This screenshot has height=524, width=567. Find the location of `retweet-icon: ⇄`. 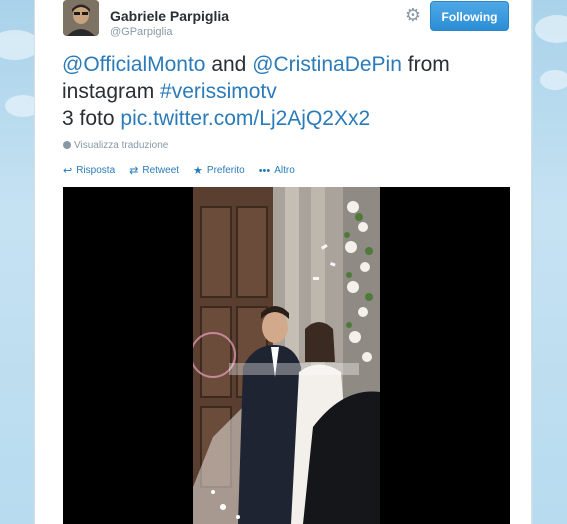

retweet-icon: ⇄ is located at coordinates (134, 171).